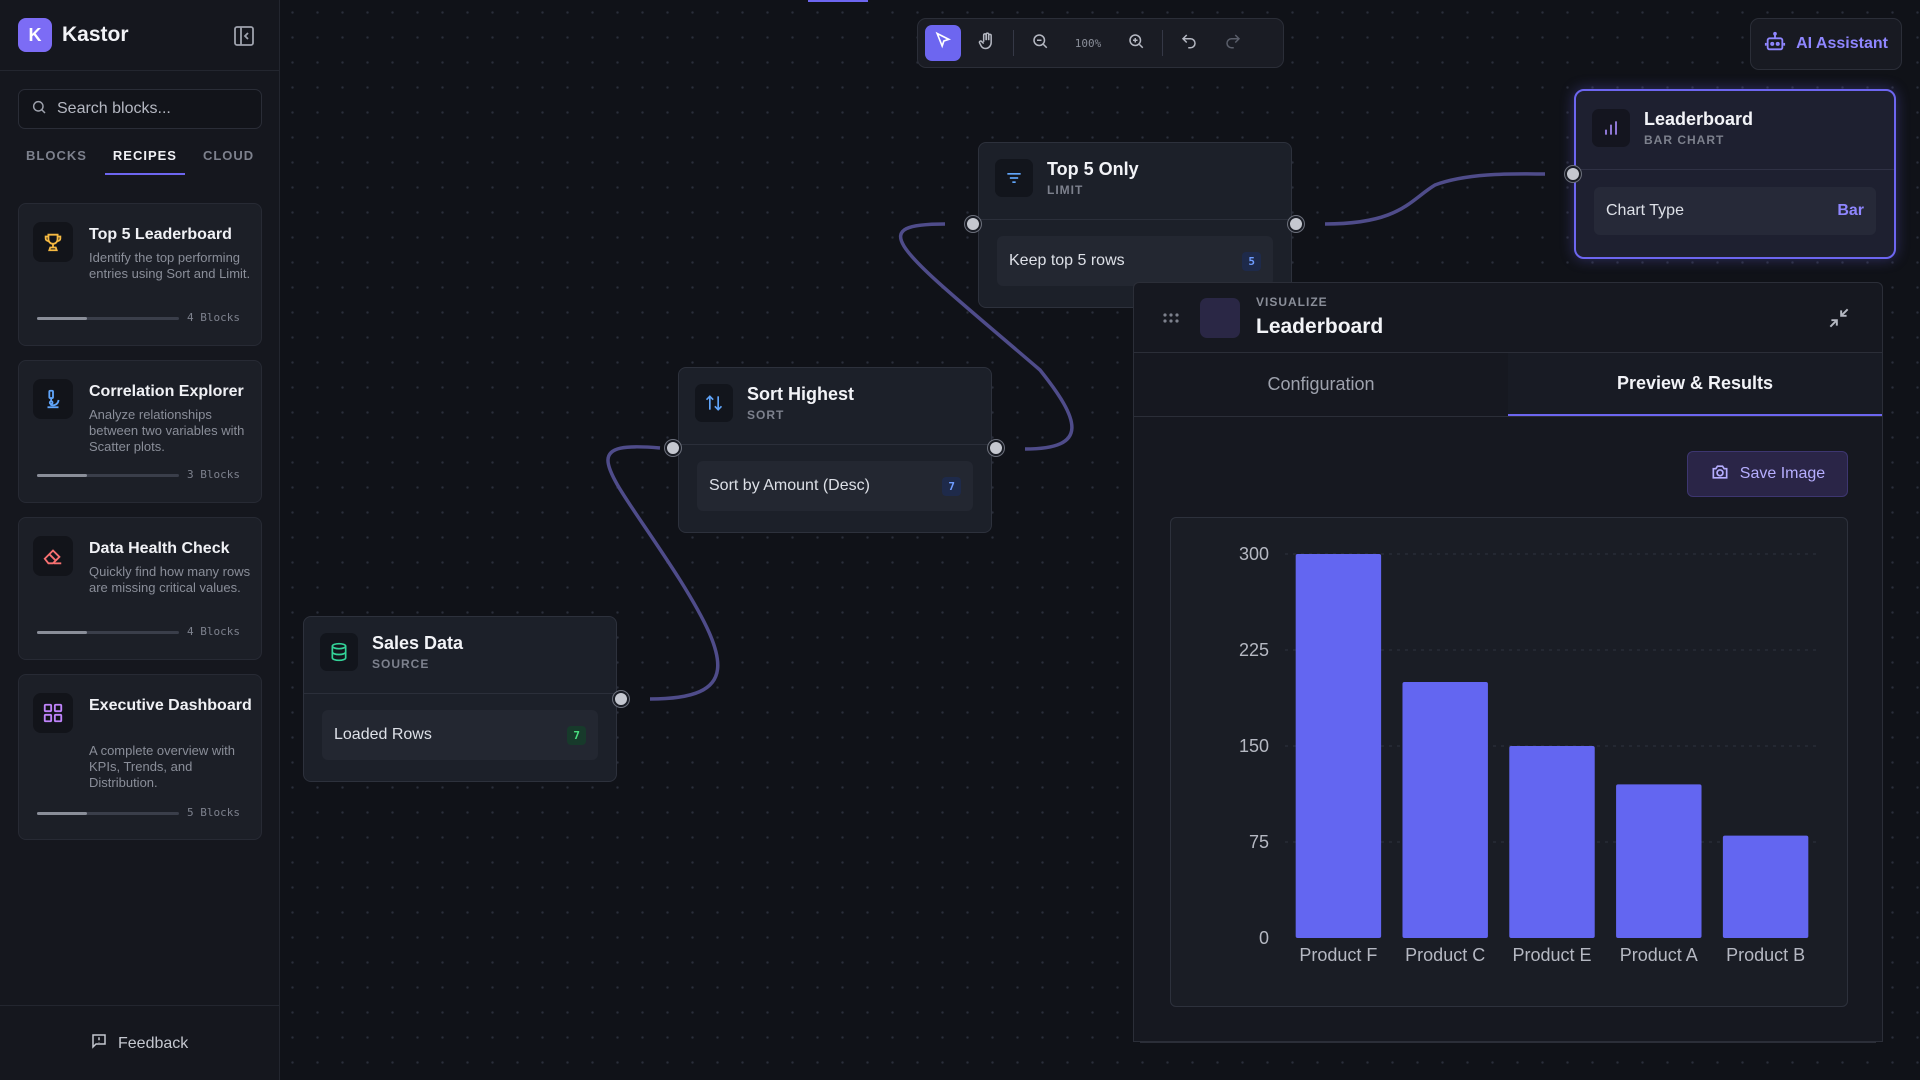  What do you see at coordinates (213, 474) in the screenshot?
I see `recipe-block-count: 3 Blocks` at bounding box center [213, 474].